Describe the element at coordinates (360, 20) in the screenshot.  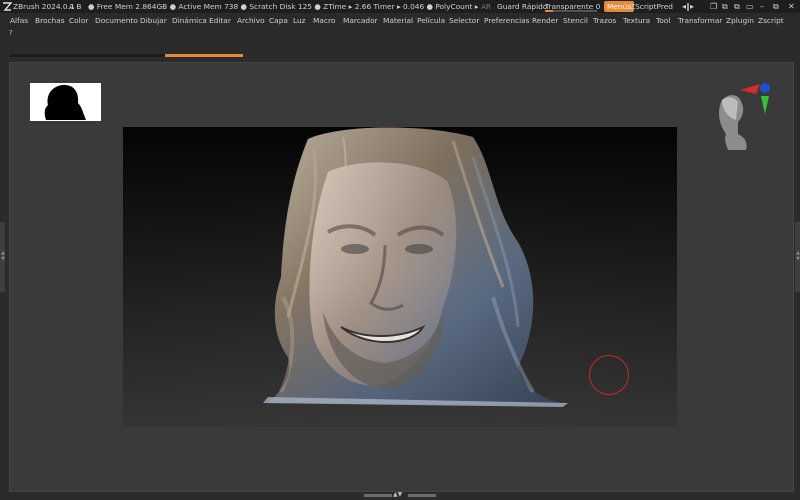
I see `menu-marcador: Marcador` at that location.